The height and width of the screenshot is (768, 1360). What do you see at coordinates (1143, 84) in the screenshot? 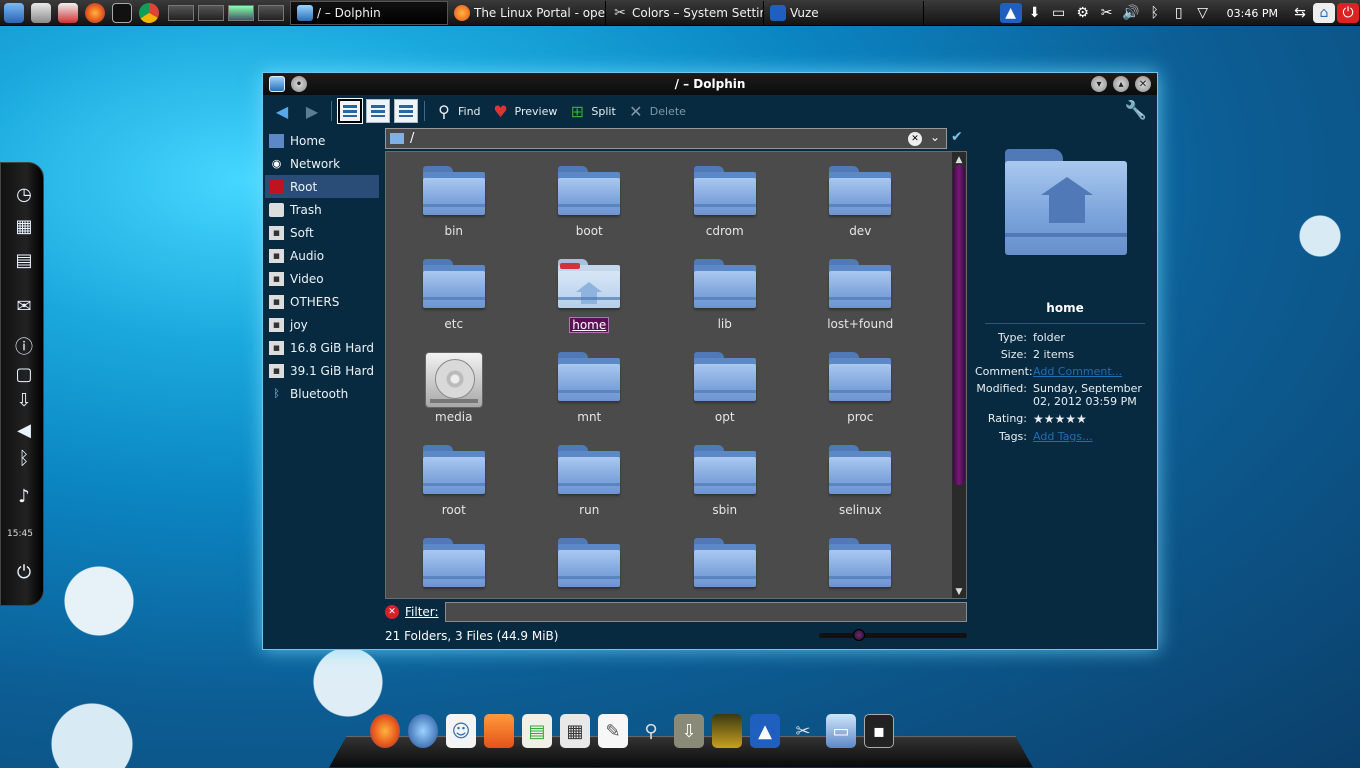
I see `close-button: ✕` at bounding box center [1143, 84].